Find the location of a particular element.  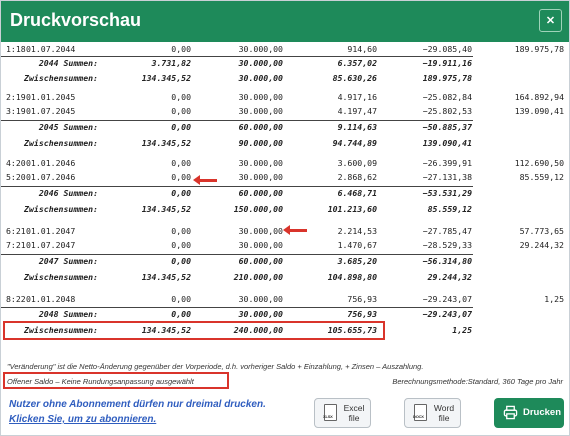

cell-col-3: 6.468,71 is located at coordinates (357, 193).